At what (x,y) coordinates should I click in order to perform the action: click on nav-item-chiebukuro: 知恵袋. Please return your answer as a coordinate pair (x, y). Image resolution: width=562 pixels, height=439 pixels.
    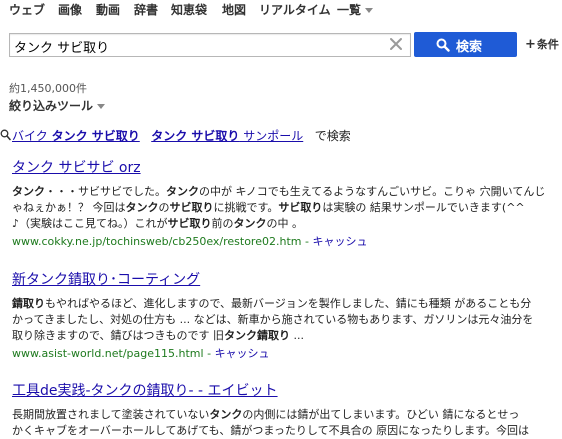
    Looking at the image, I should click on (189, 9).